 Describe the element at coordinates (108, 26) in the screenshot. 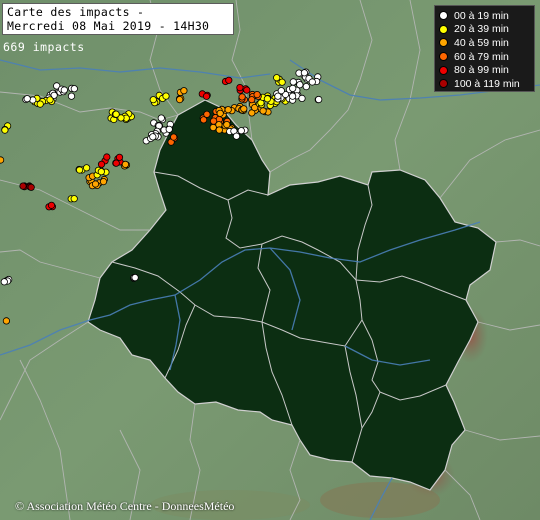

I see `map-title-line-2: Mercredi 08 Mai 2019 - 14H30` at that location.